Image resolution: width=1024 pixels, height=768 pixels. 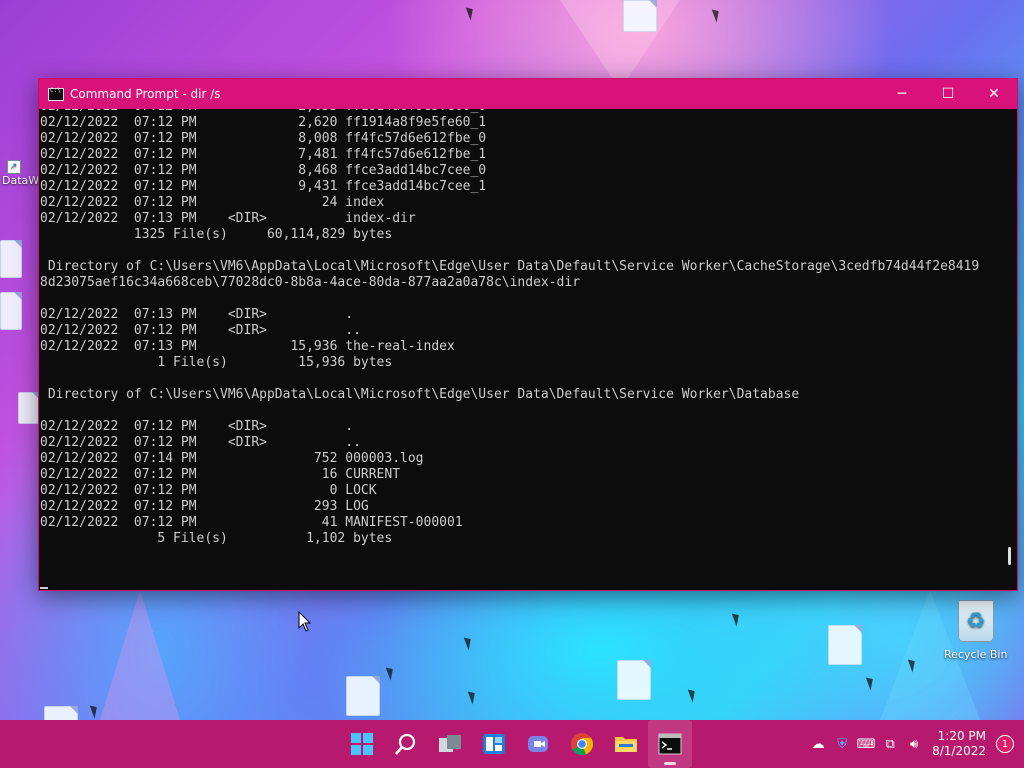 I want to click on chrome-button, so click(x=582, y=744).